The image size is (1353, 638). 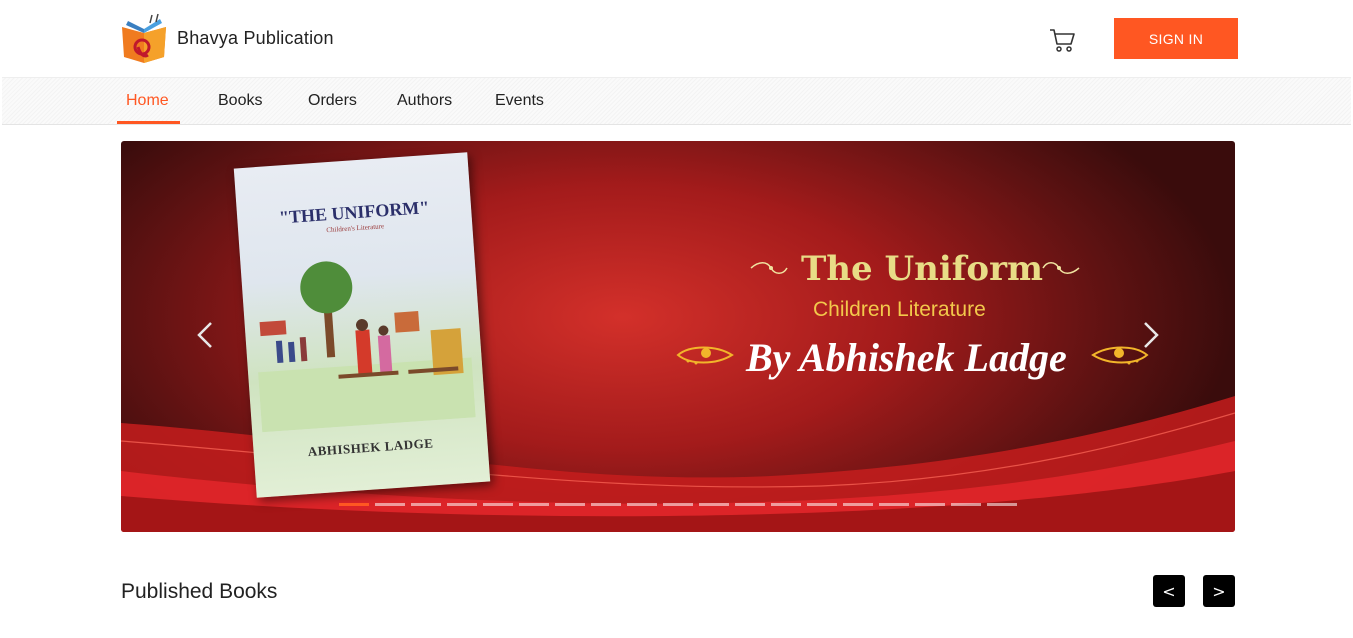 I want to click on book-cover-author: ABHISHEK LADGE, so click(x=370, y=447).